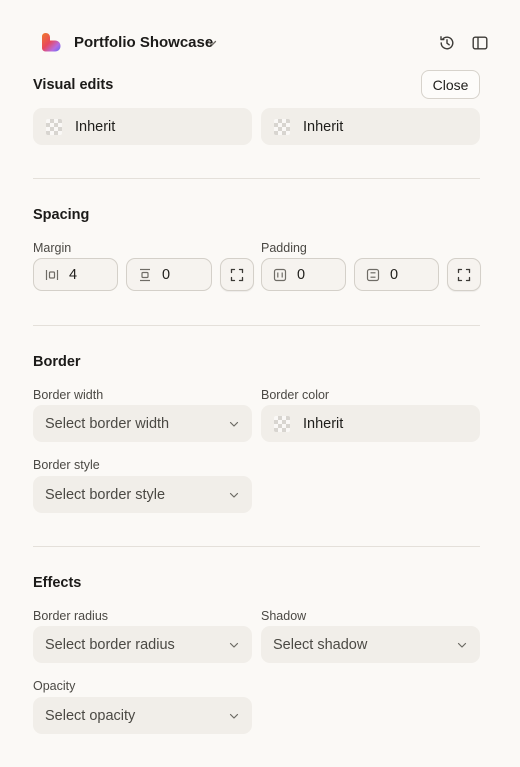 The width and height of the screenshot is (520, 767). I want to click on border-title: Border, so click(57, 362).